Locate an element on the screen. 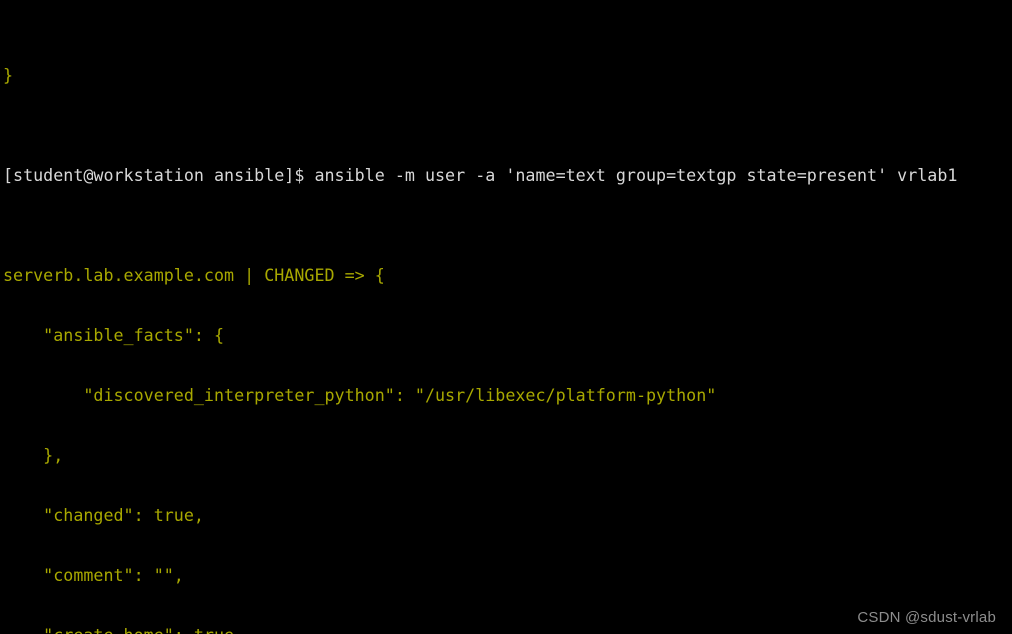 Image resolution: width=1012 pixels, height=634 pixels. json-line: "ansible_facts": { is located at coordinates (114, 335).